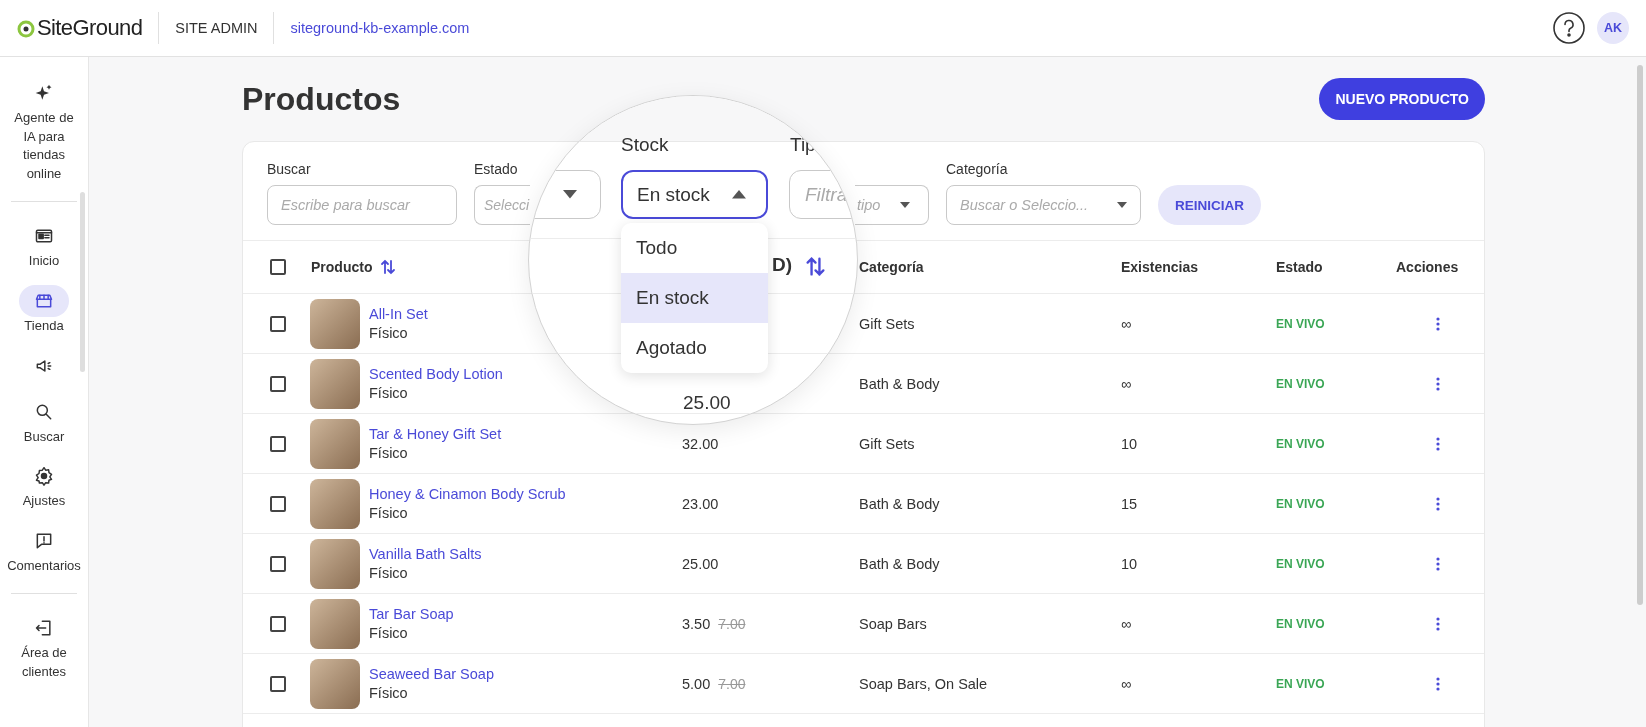 The height and width of the screenshot is (727, 1646). I want to click on page-title: Productos, so click(321, 99).